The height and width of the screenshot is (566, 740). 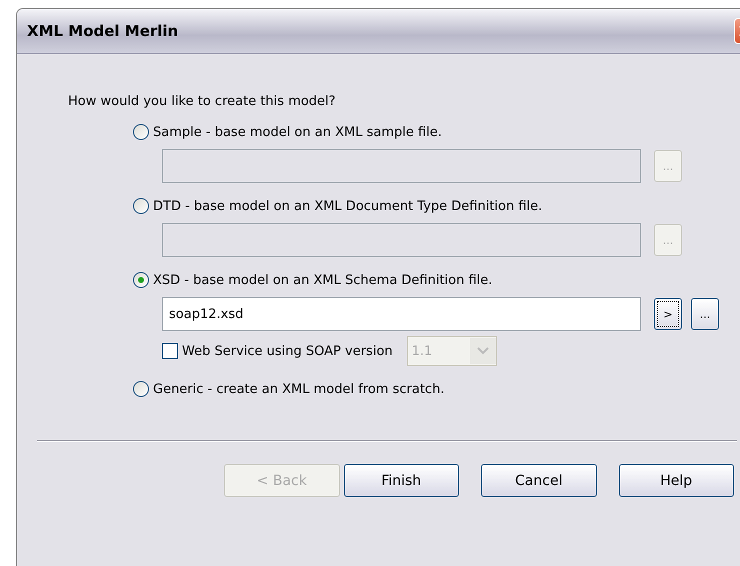 I want to click on file-field: soap12.xsd, so click(x=401, y=314).